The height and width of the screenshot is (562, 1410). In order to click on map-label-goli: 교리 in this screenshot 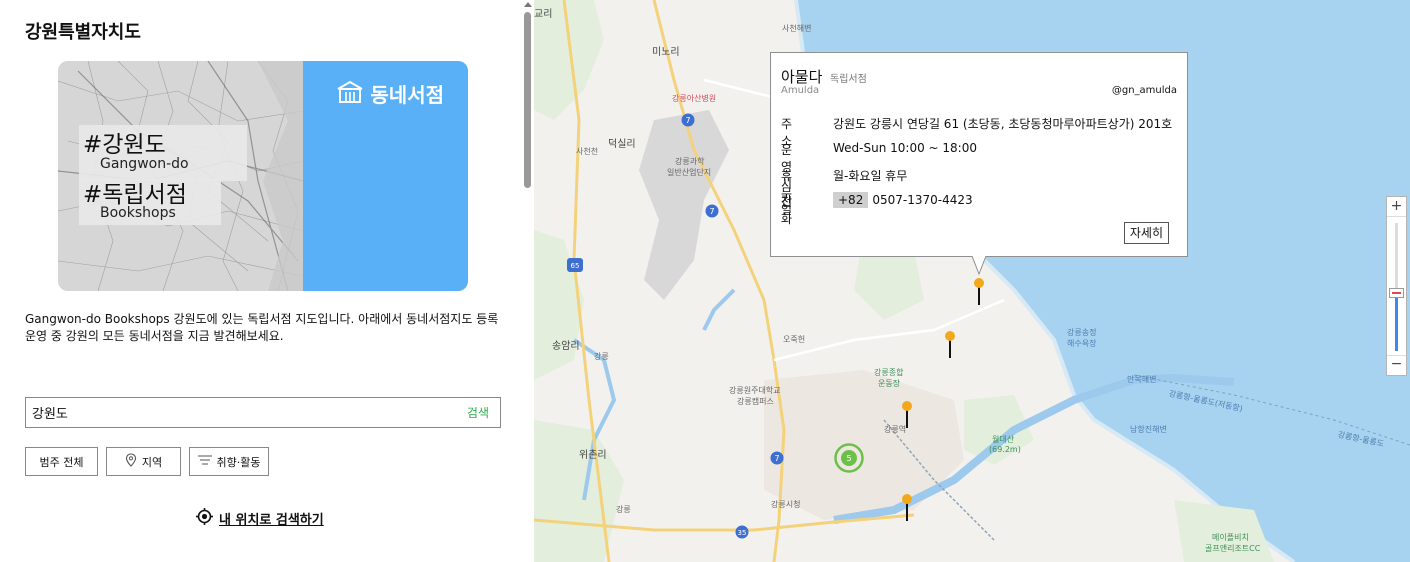, I will do `click(543, 14)`.